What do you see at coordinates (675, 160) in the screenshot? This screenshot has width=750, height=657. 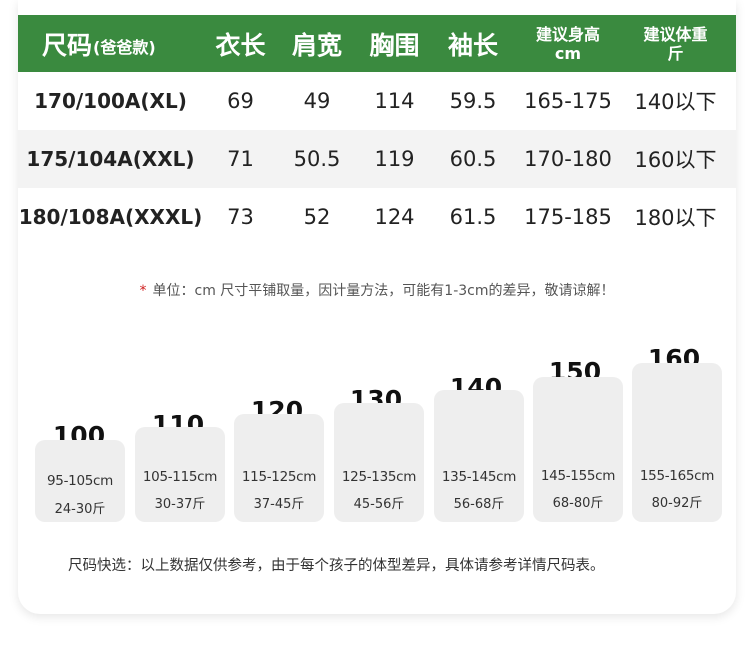 I see `cell-weight: 160以下` at bounding box center [675, 160].